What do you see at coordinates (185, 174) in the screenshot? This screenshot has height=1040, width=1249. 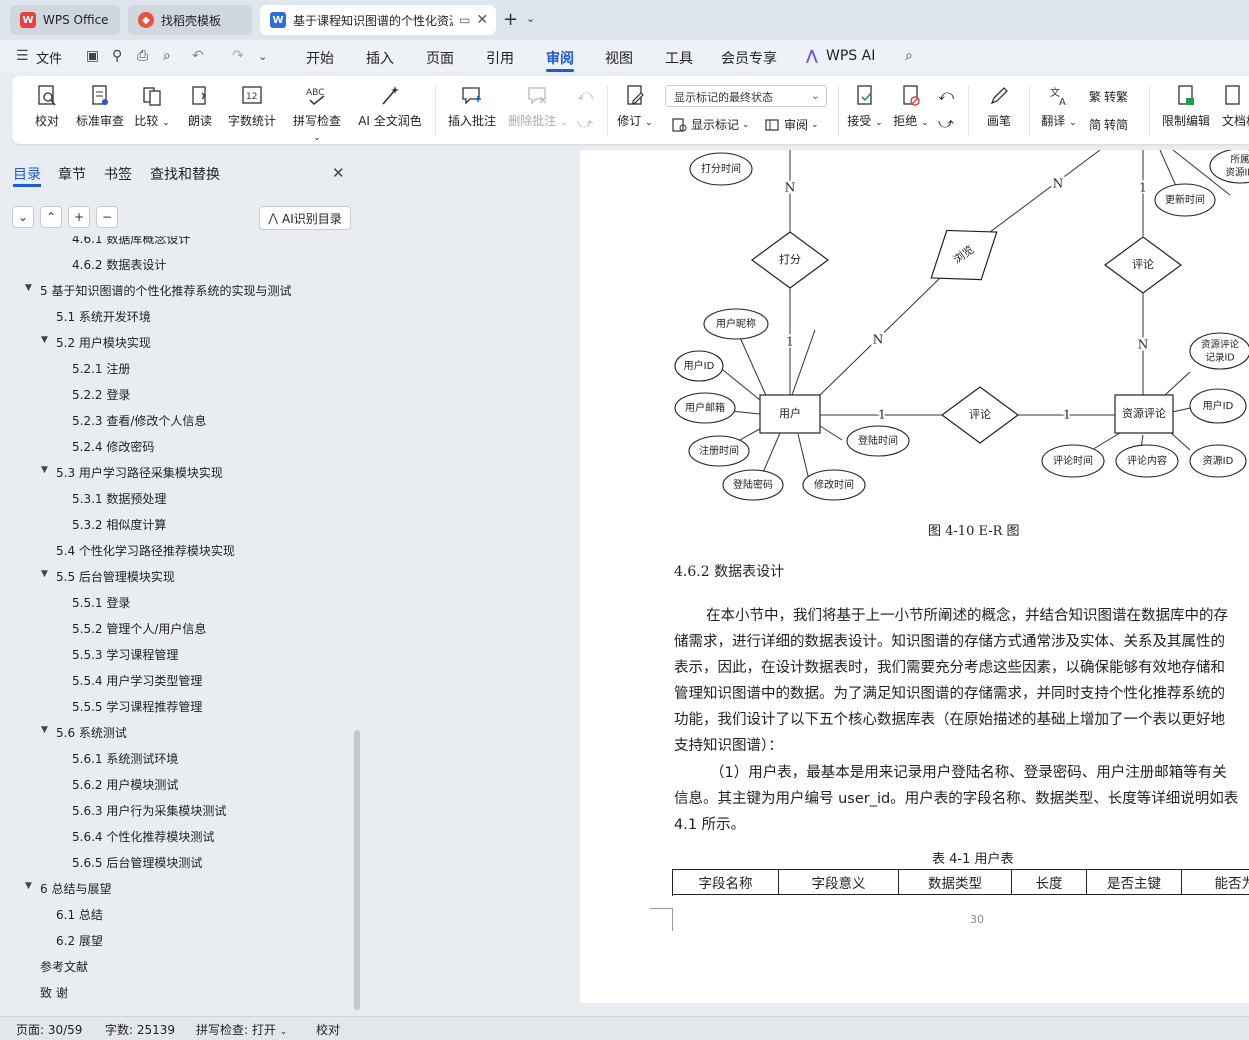 I see `nav-tab-find-replace: 查找和替换` at bounding box center [185, 174].